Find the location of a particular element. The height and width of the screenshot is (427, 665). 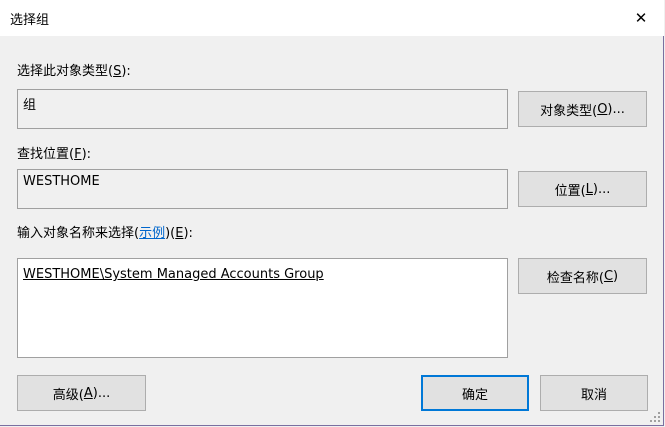

title-bar: 选择组 ✕ is located at coordinates (332, 18).